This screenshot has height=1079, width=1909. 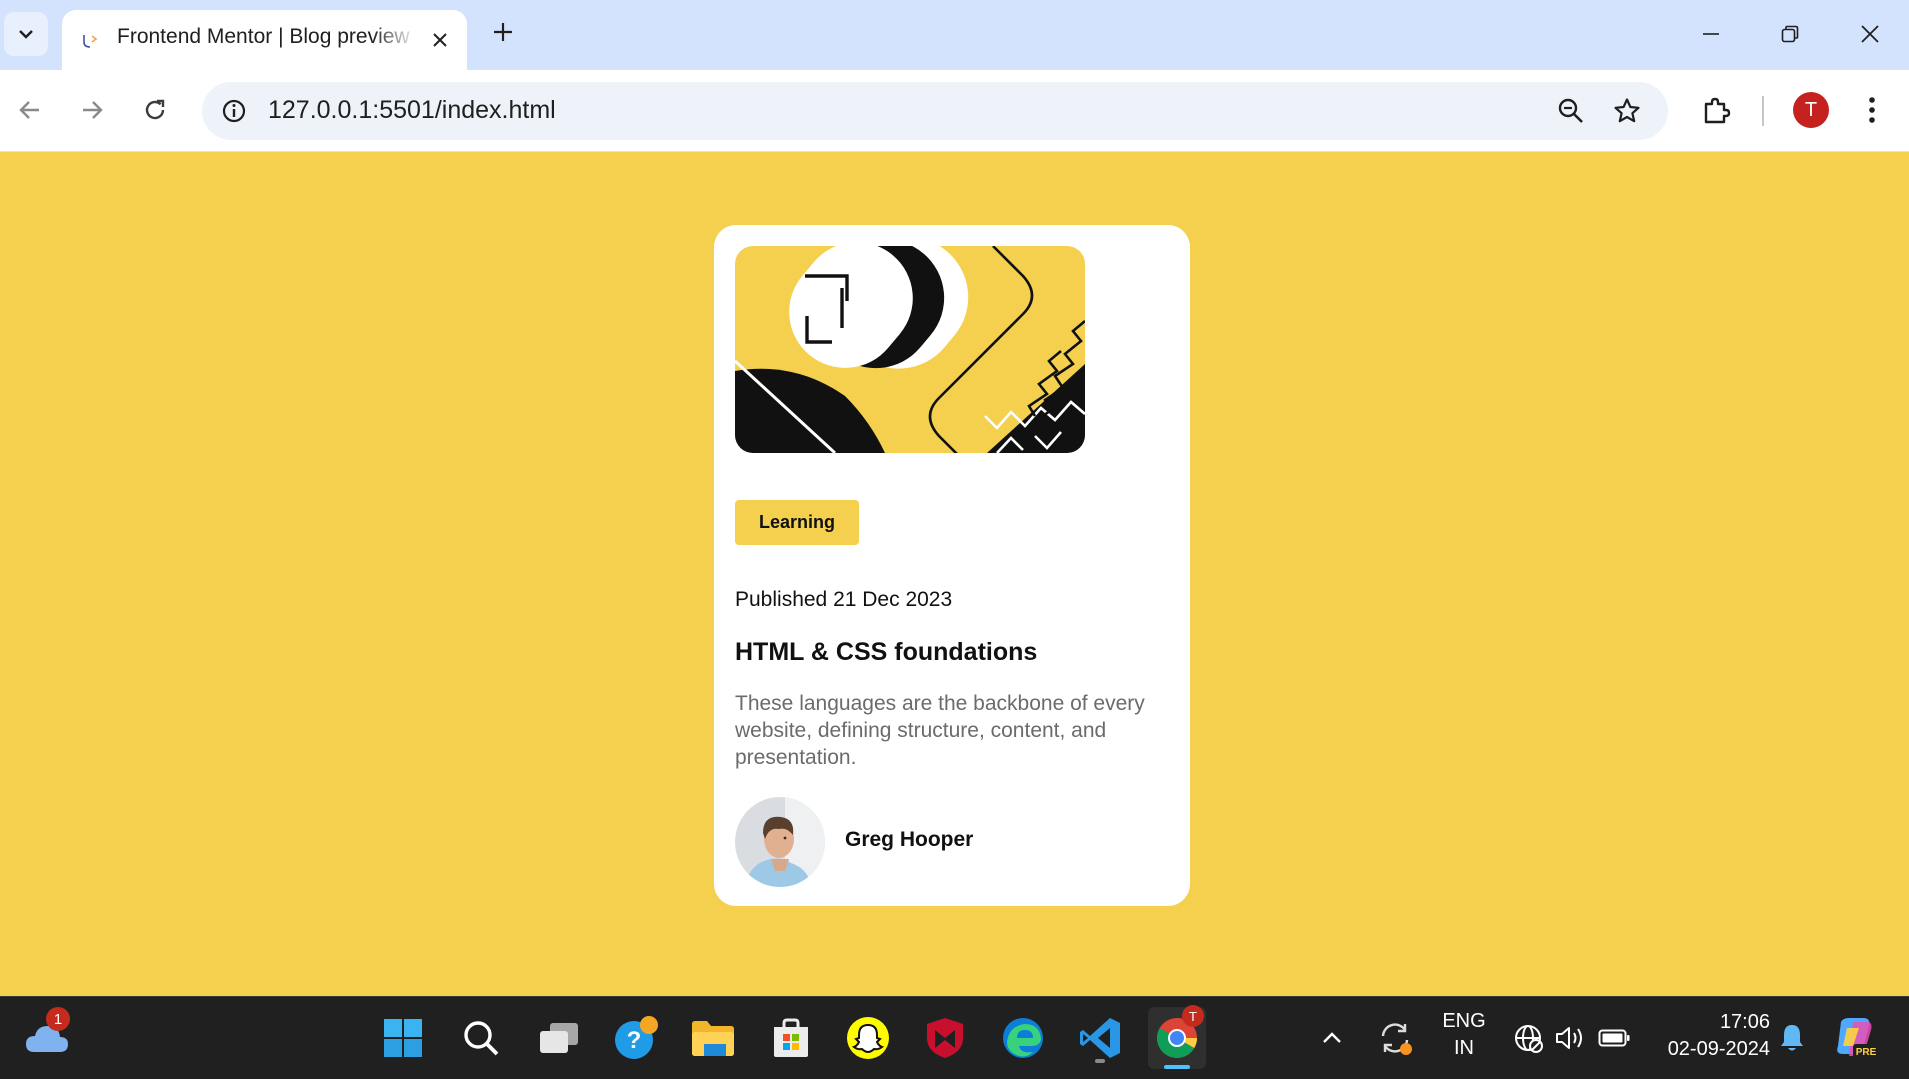 I want to click on card-title: HTML & CSS foundations, so click(x=886, y=652).